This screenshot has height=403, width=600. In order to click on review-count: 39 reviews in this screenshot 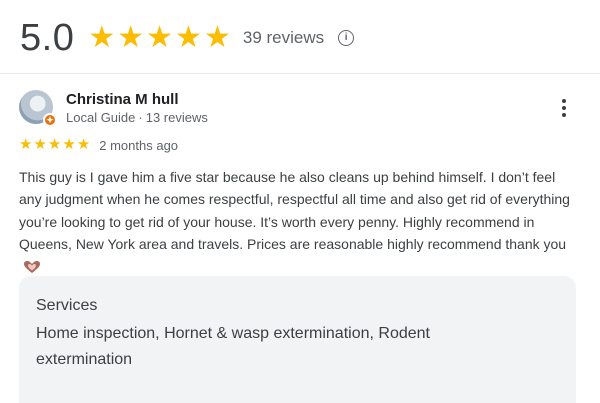, I will do `click(283, 38)`.